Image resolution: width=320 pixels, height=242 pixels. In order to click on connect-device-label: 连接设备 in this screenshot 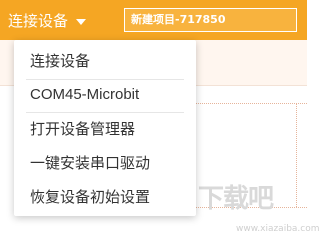, I will do `click(38, 20)`.